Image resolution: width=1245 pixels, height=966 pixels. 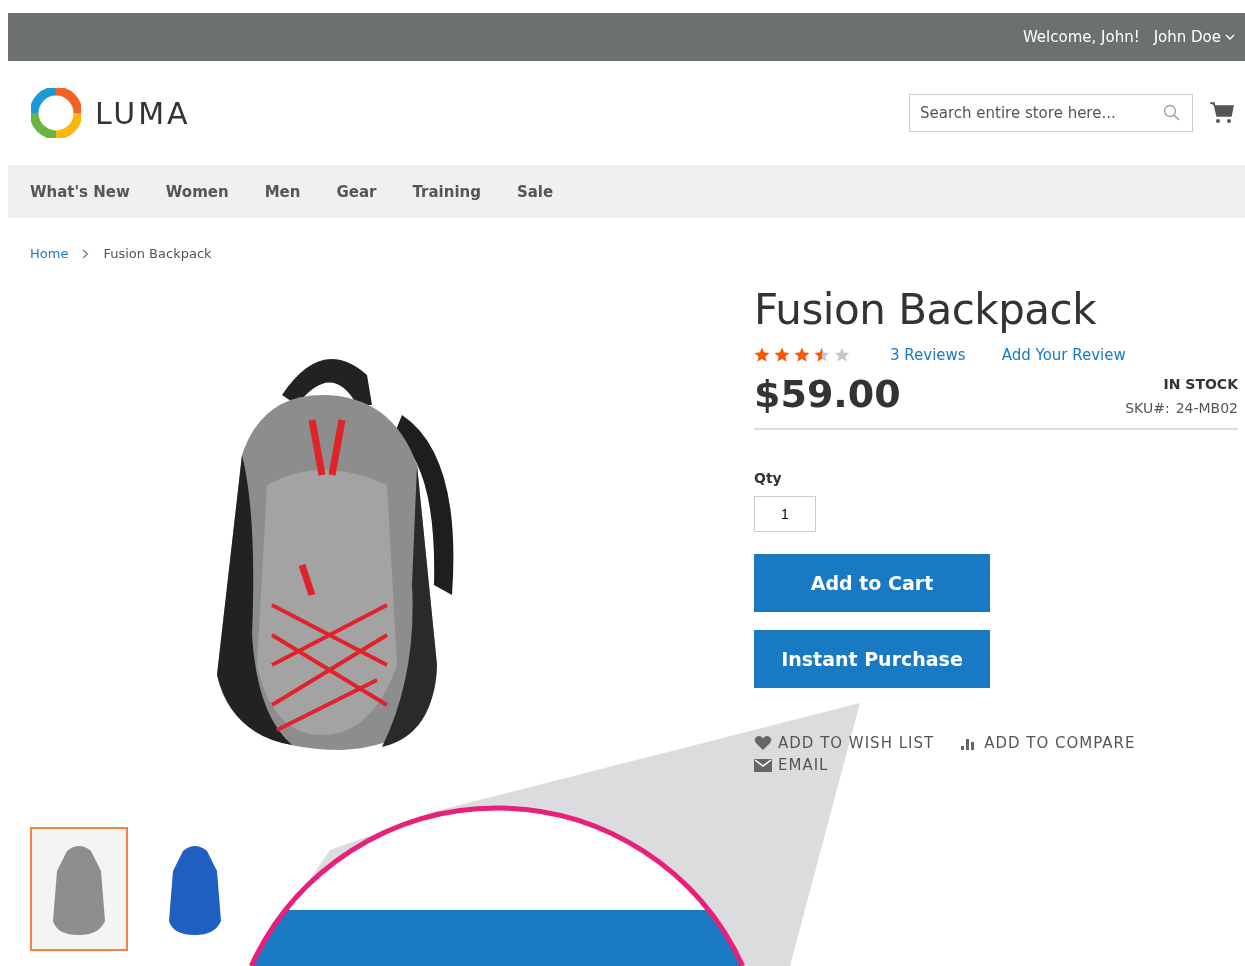 I want to click on stock-status: IN STOCK, so click(x=1200, y=384).